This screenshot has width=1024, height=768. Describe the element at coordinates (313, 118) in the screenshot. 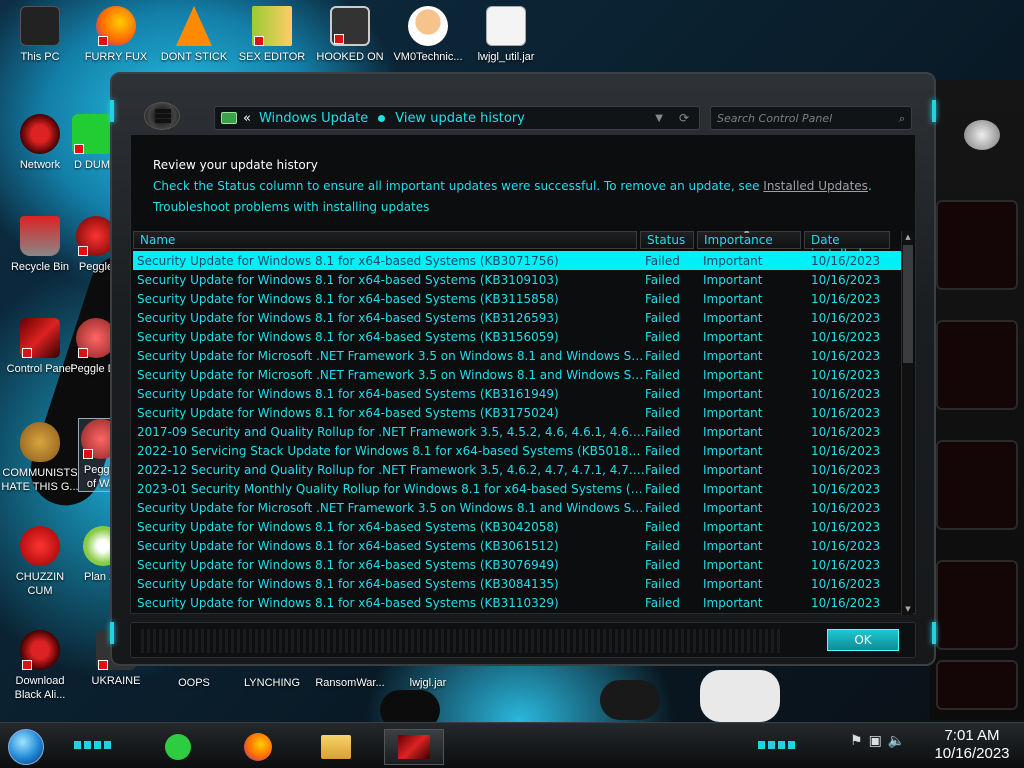

I see `breadcrumb-windows-update: Windows Update` at that location.